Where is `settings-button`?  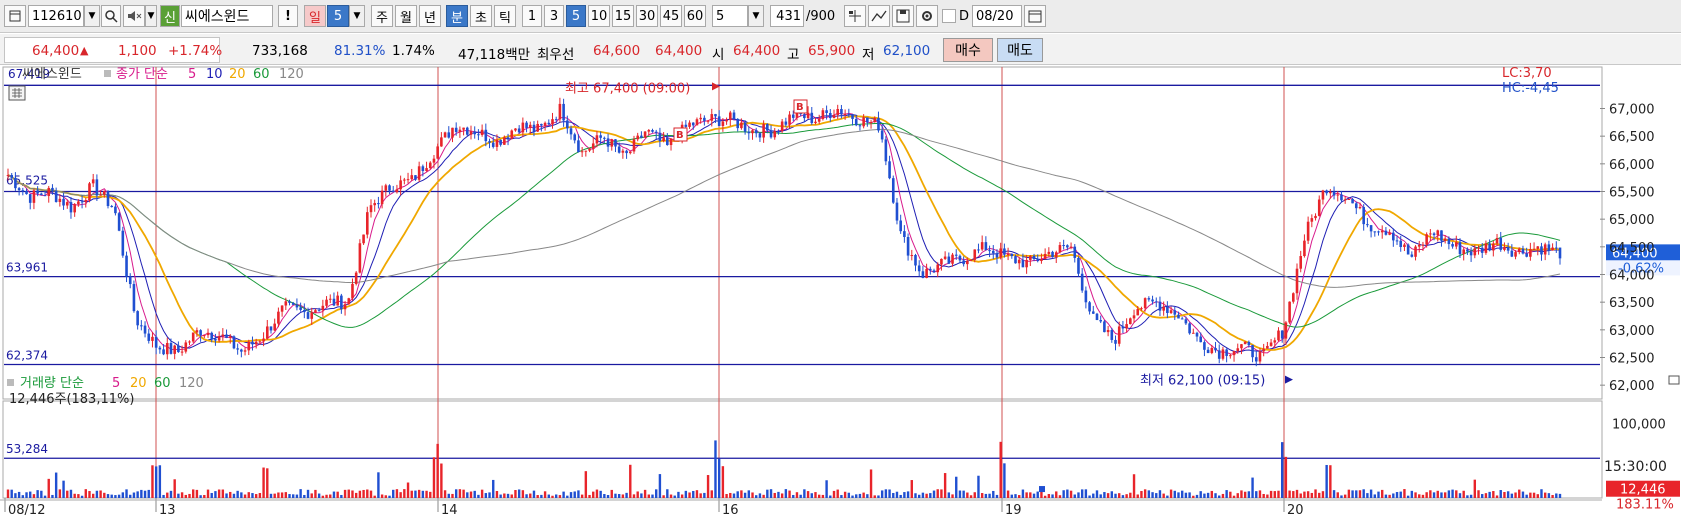
settings-button is located at coordinates (927, 16).